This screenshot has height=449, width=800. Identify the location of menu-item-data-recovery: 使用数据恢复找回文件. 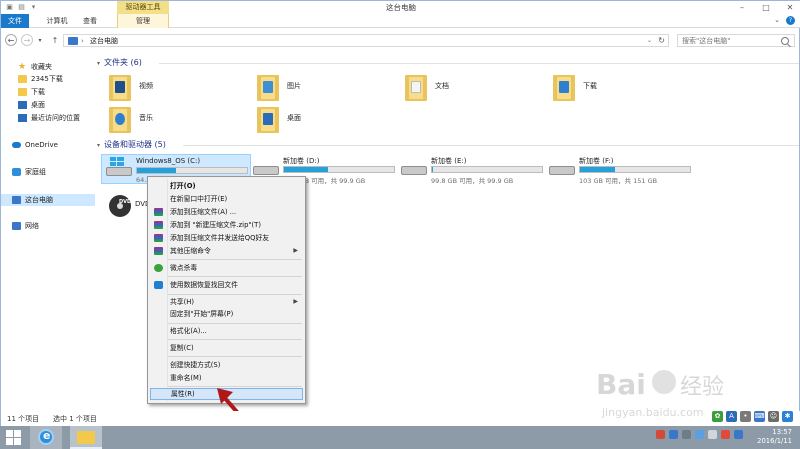
(226, 285).